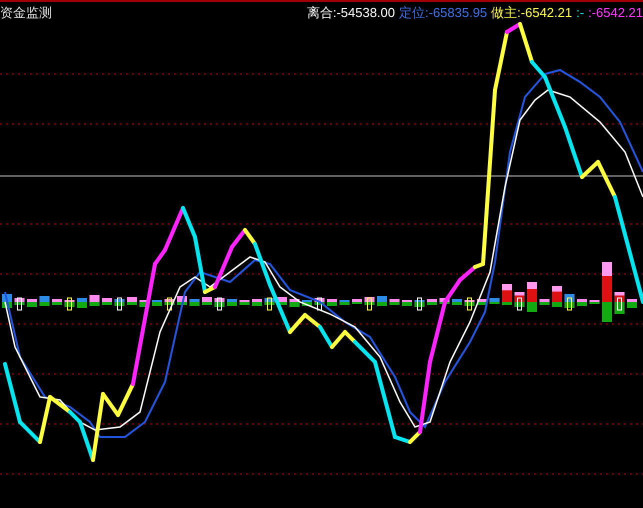 The image size is (643, 508). I want to click on legend-value: 定位:-65835.95, so click(443, 12).